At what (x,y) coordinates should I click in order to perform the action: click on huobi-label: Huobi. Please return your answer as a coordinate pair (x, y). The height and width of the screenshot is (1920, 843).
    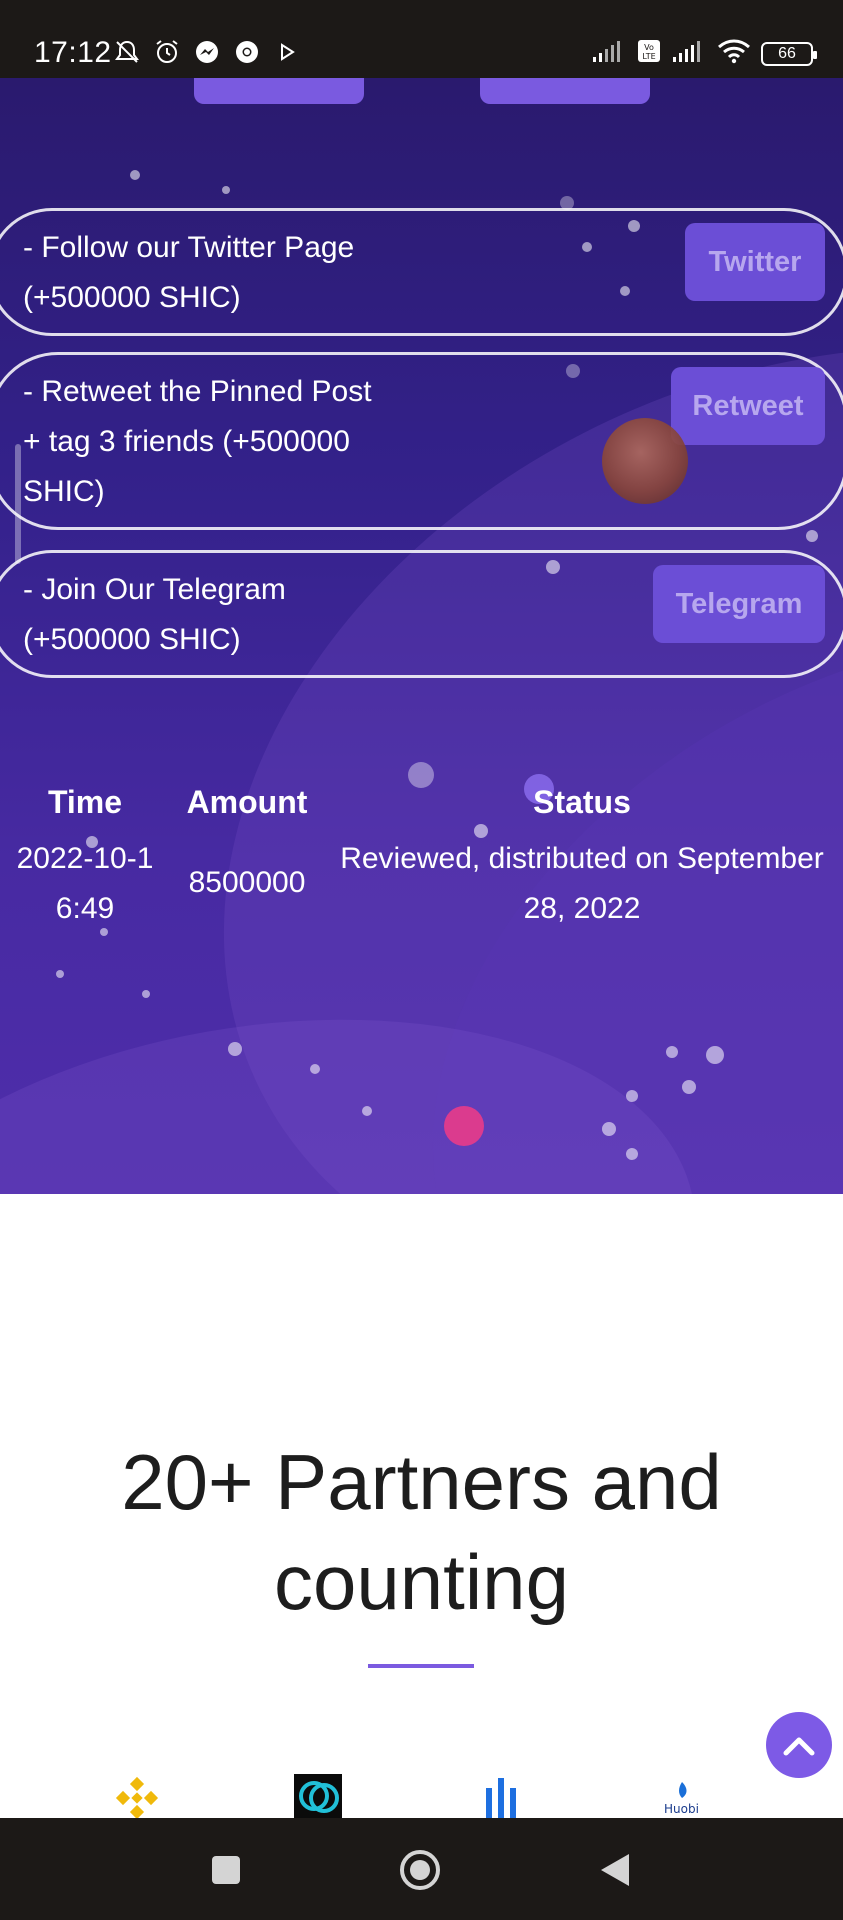
    Looking at the image, I should click on (681, 1809).